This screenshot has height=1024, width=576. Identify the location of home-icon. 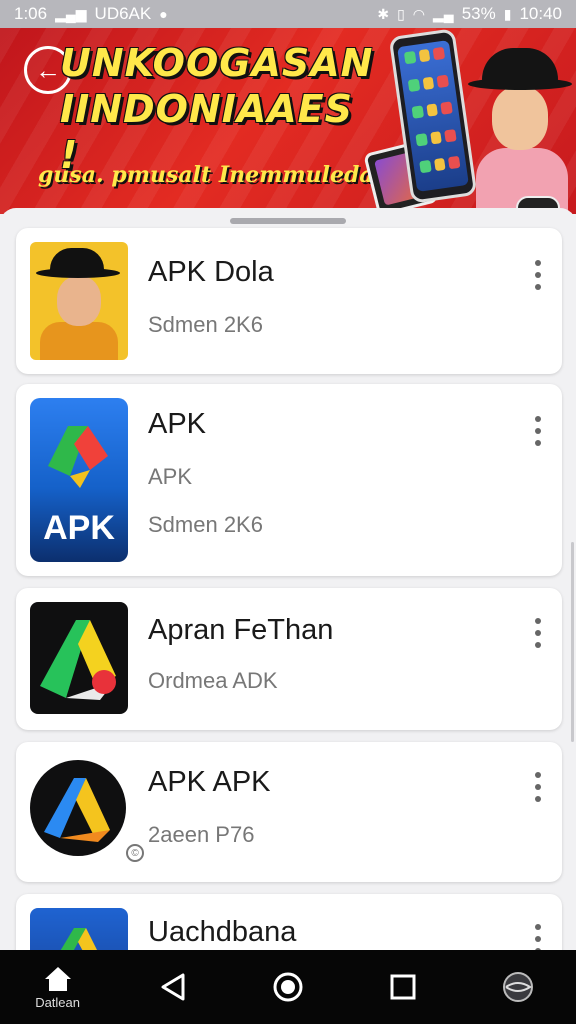
(57, 978).